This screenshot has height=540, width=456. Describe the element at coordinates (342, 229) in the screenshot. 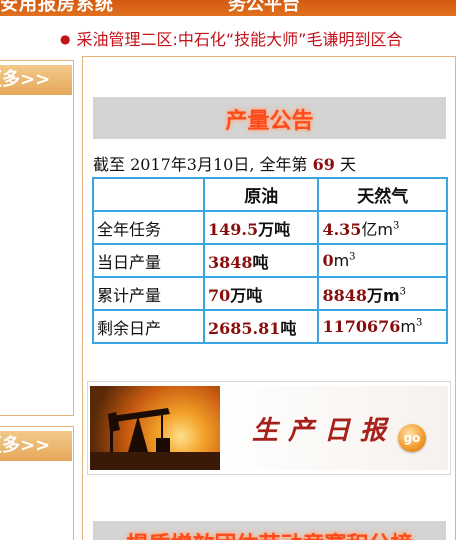

I see `gas-value: 4.35` at that location.